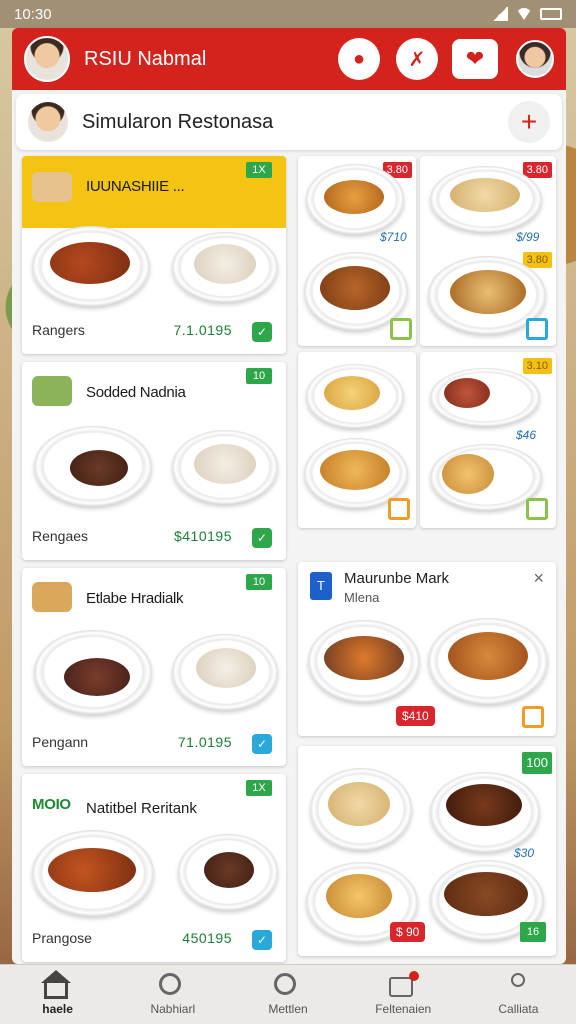  Describe the element at coordinates (288, 14) in the screenshot. I see `status-bar: 10:30` at that location.